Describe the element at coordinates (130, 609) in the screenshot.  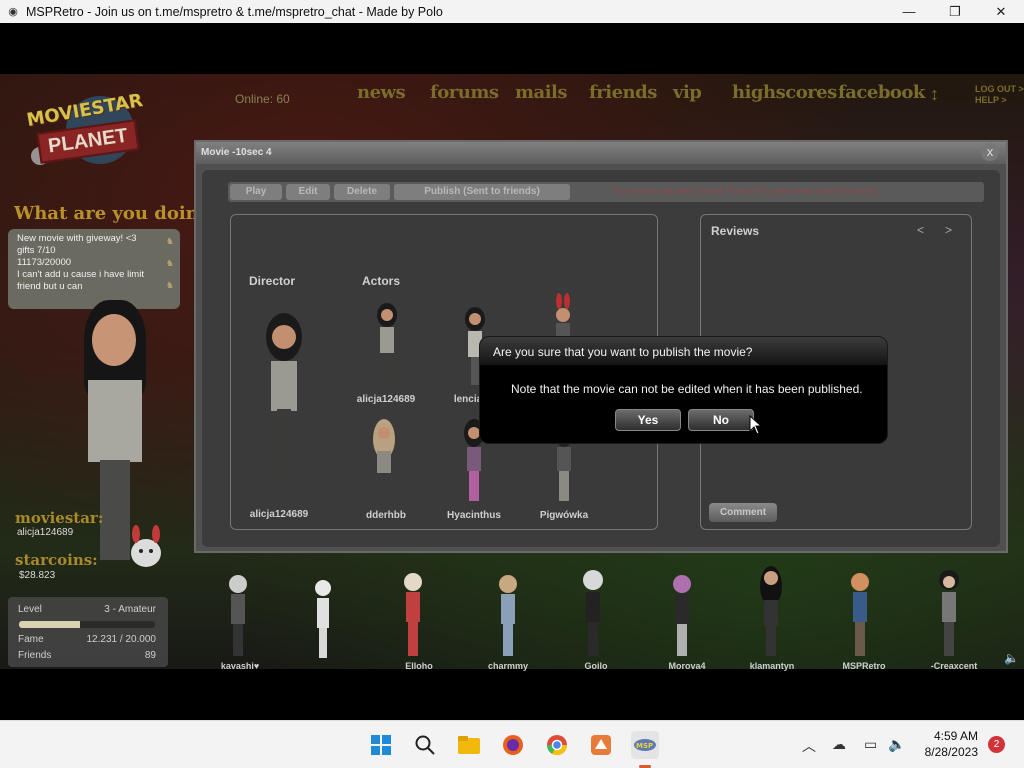
I see `level-value: 3 - Amateur` at that location.